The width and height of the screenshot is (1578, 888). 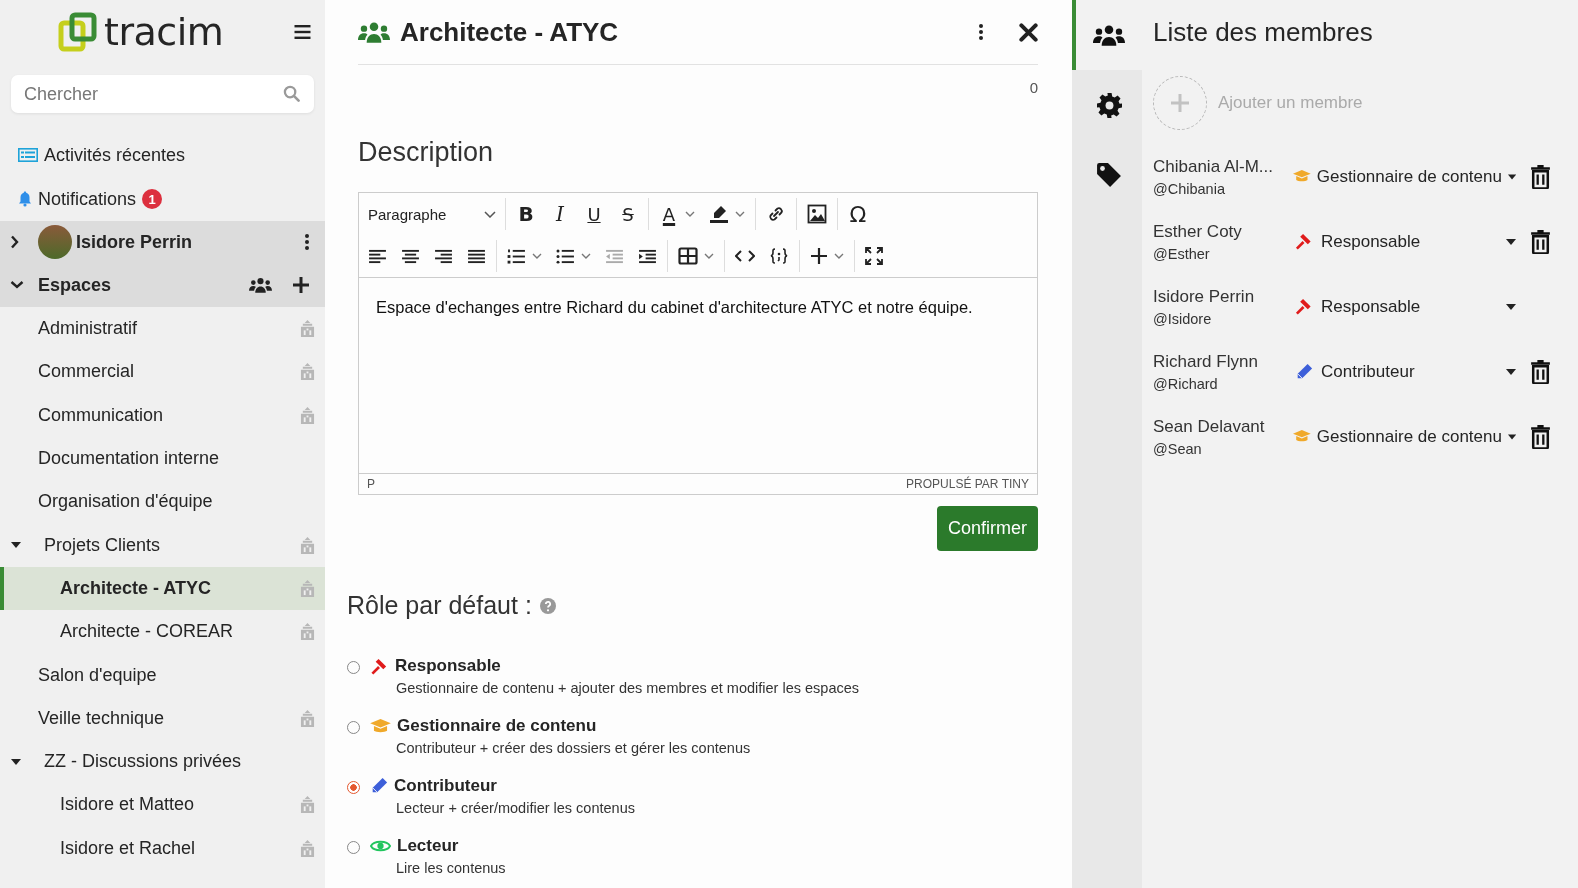 I want to click on tag-icon, so click(x=1109, y=175).